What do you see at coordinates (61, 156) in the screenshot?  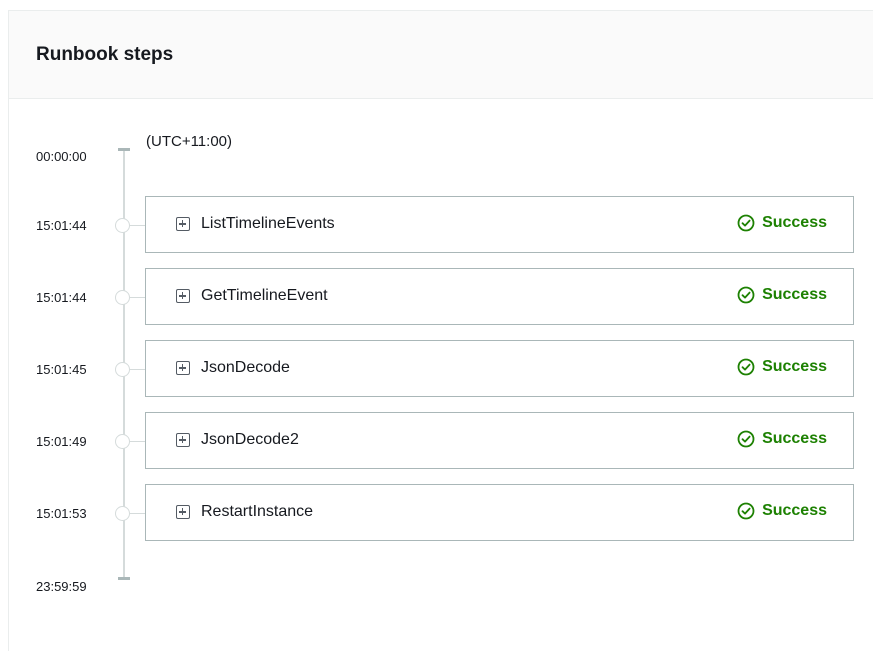 I see `timeline-start-time: 00:00:00` at bounding box center [61, 156].